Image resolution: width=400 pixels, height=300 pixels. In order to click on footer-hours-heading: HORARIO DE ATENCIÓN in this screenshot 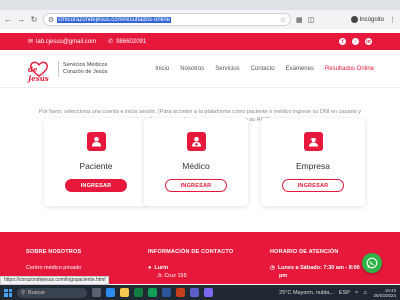, I will do `click(304, 252)`.